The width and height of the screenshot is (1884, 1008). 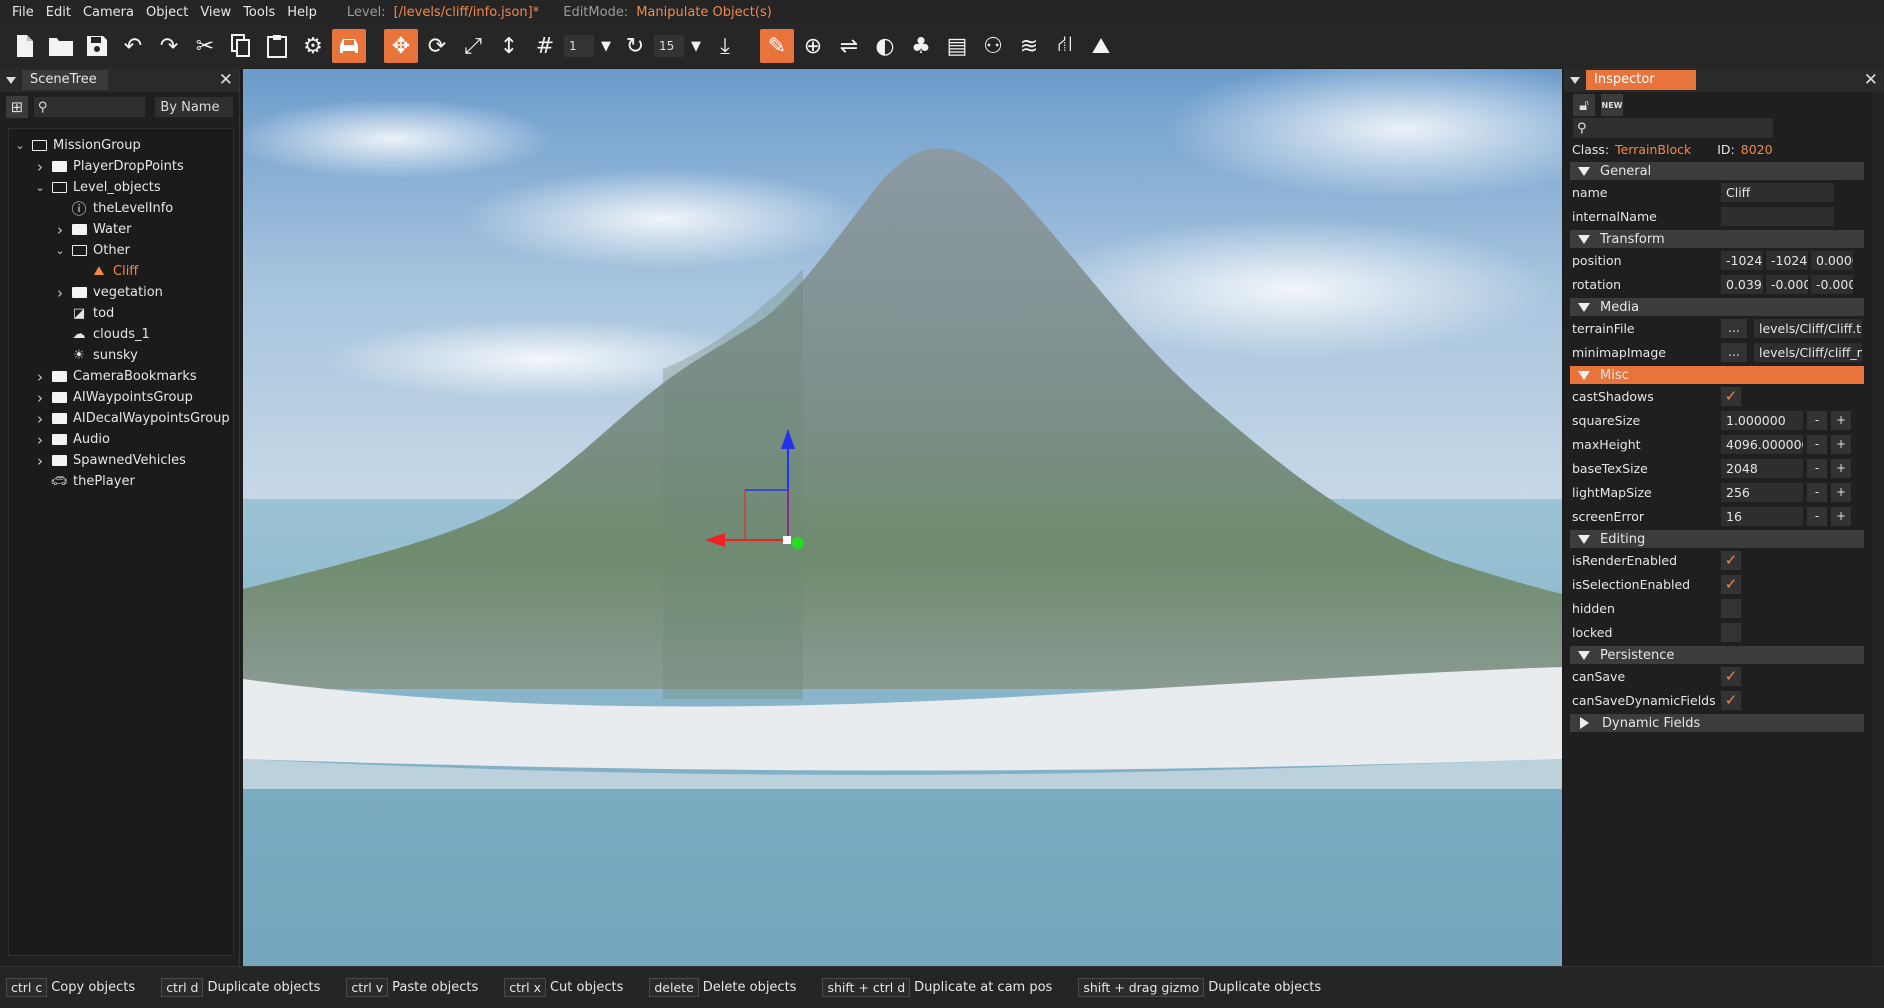 What do you see at coordinates (1832, 260) in the screenshot?
I see `position-z-input: 0.00000` at bounding box center [1832, 260].